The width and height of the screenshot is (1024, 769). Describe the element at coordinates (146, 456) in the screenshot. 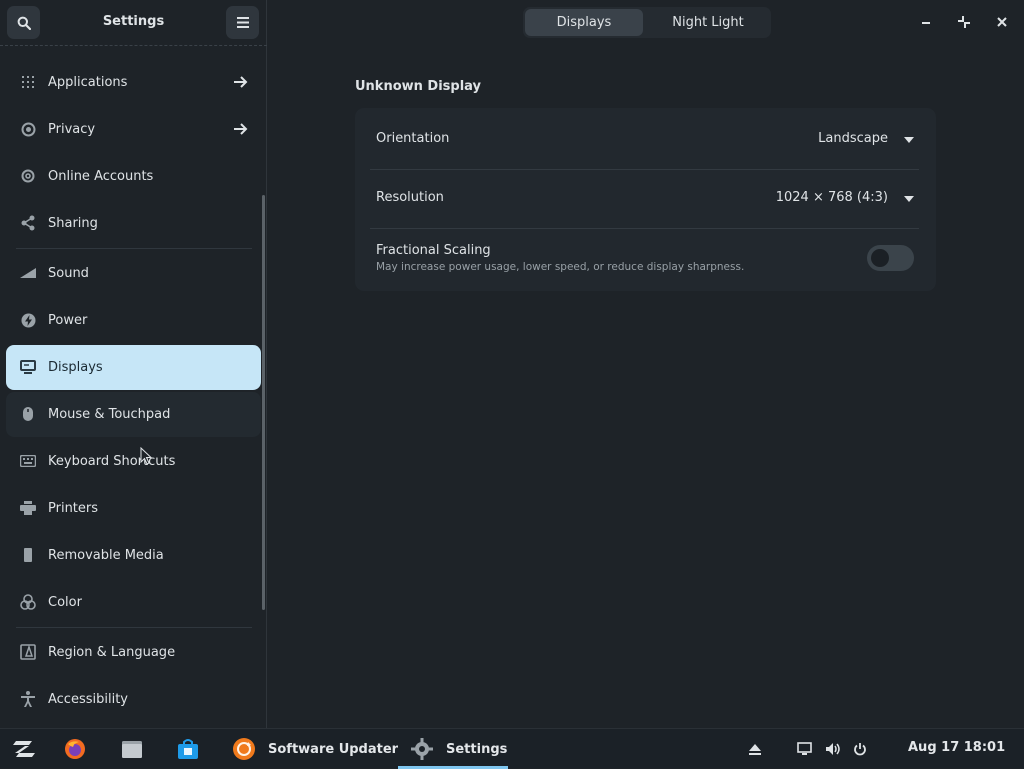

I see `mouse-cursor-icon` at that location.